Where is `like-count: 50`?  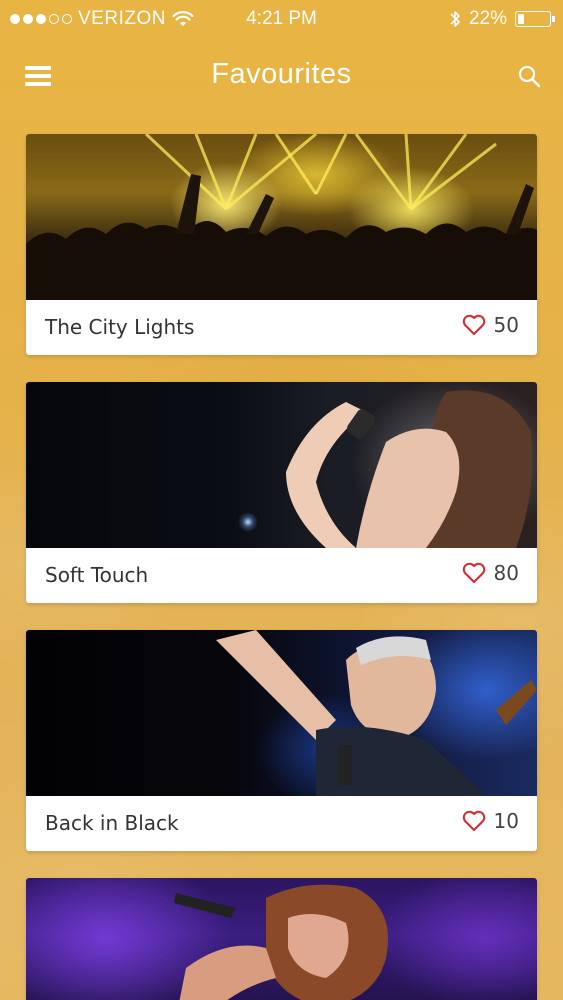
like-count: 50 is located at coordinates (506, 325).